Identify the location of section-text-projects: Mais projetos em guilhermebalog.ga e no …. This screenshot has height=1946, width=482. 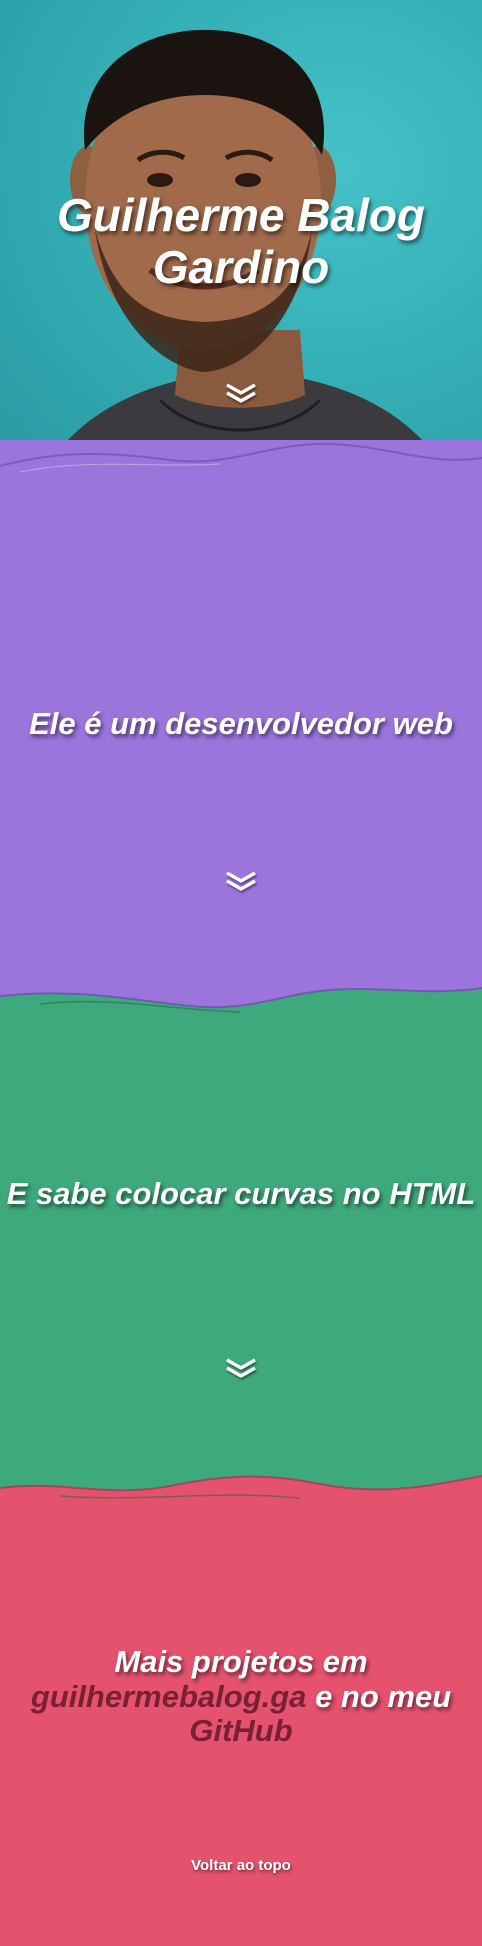
(241, 1696).